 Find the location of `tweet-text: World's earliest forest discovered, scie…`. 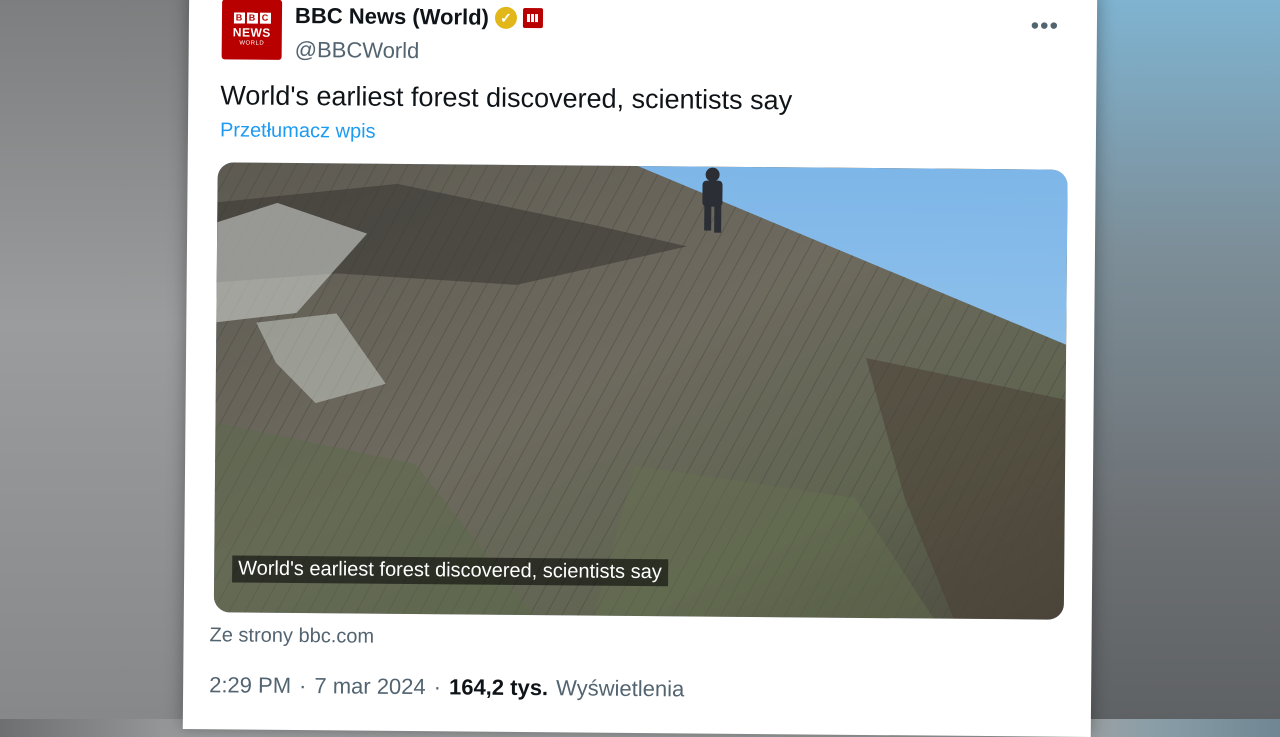

tweet-text: World's earliest forest discovered, scie… is located at coordinates (506, 98).